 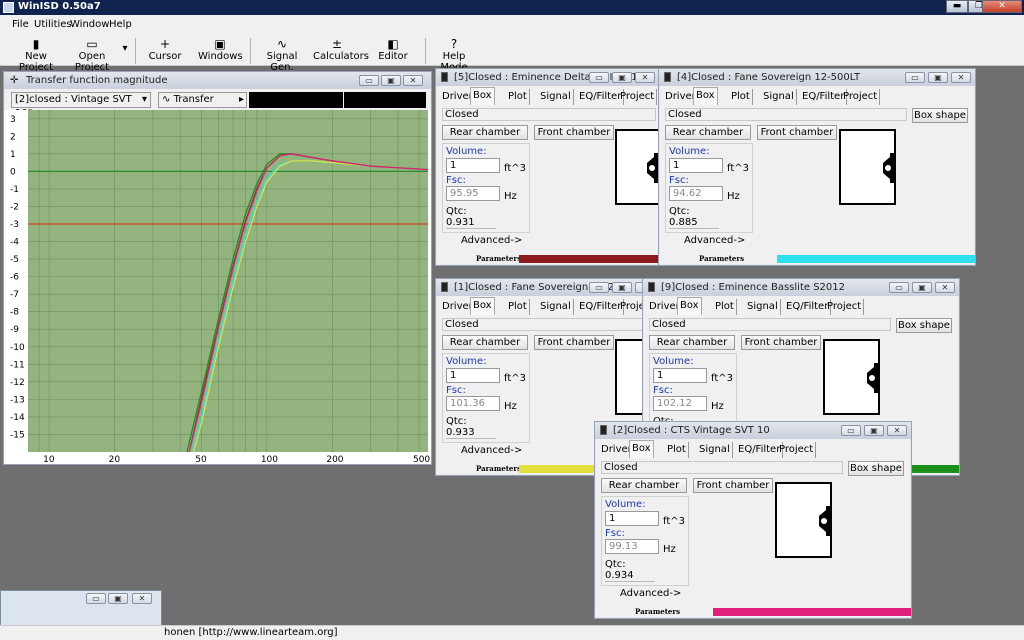 What do you see at coordinates (202, 100) in the screenshot?
I see `graph-type-select: ∿ Transfer functio ▸` at bounding box center [202, 100].